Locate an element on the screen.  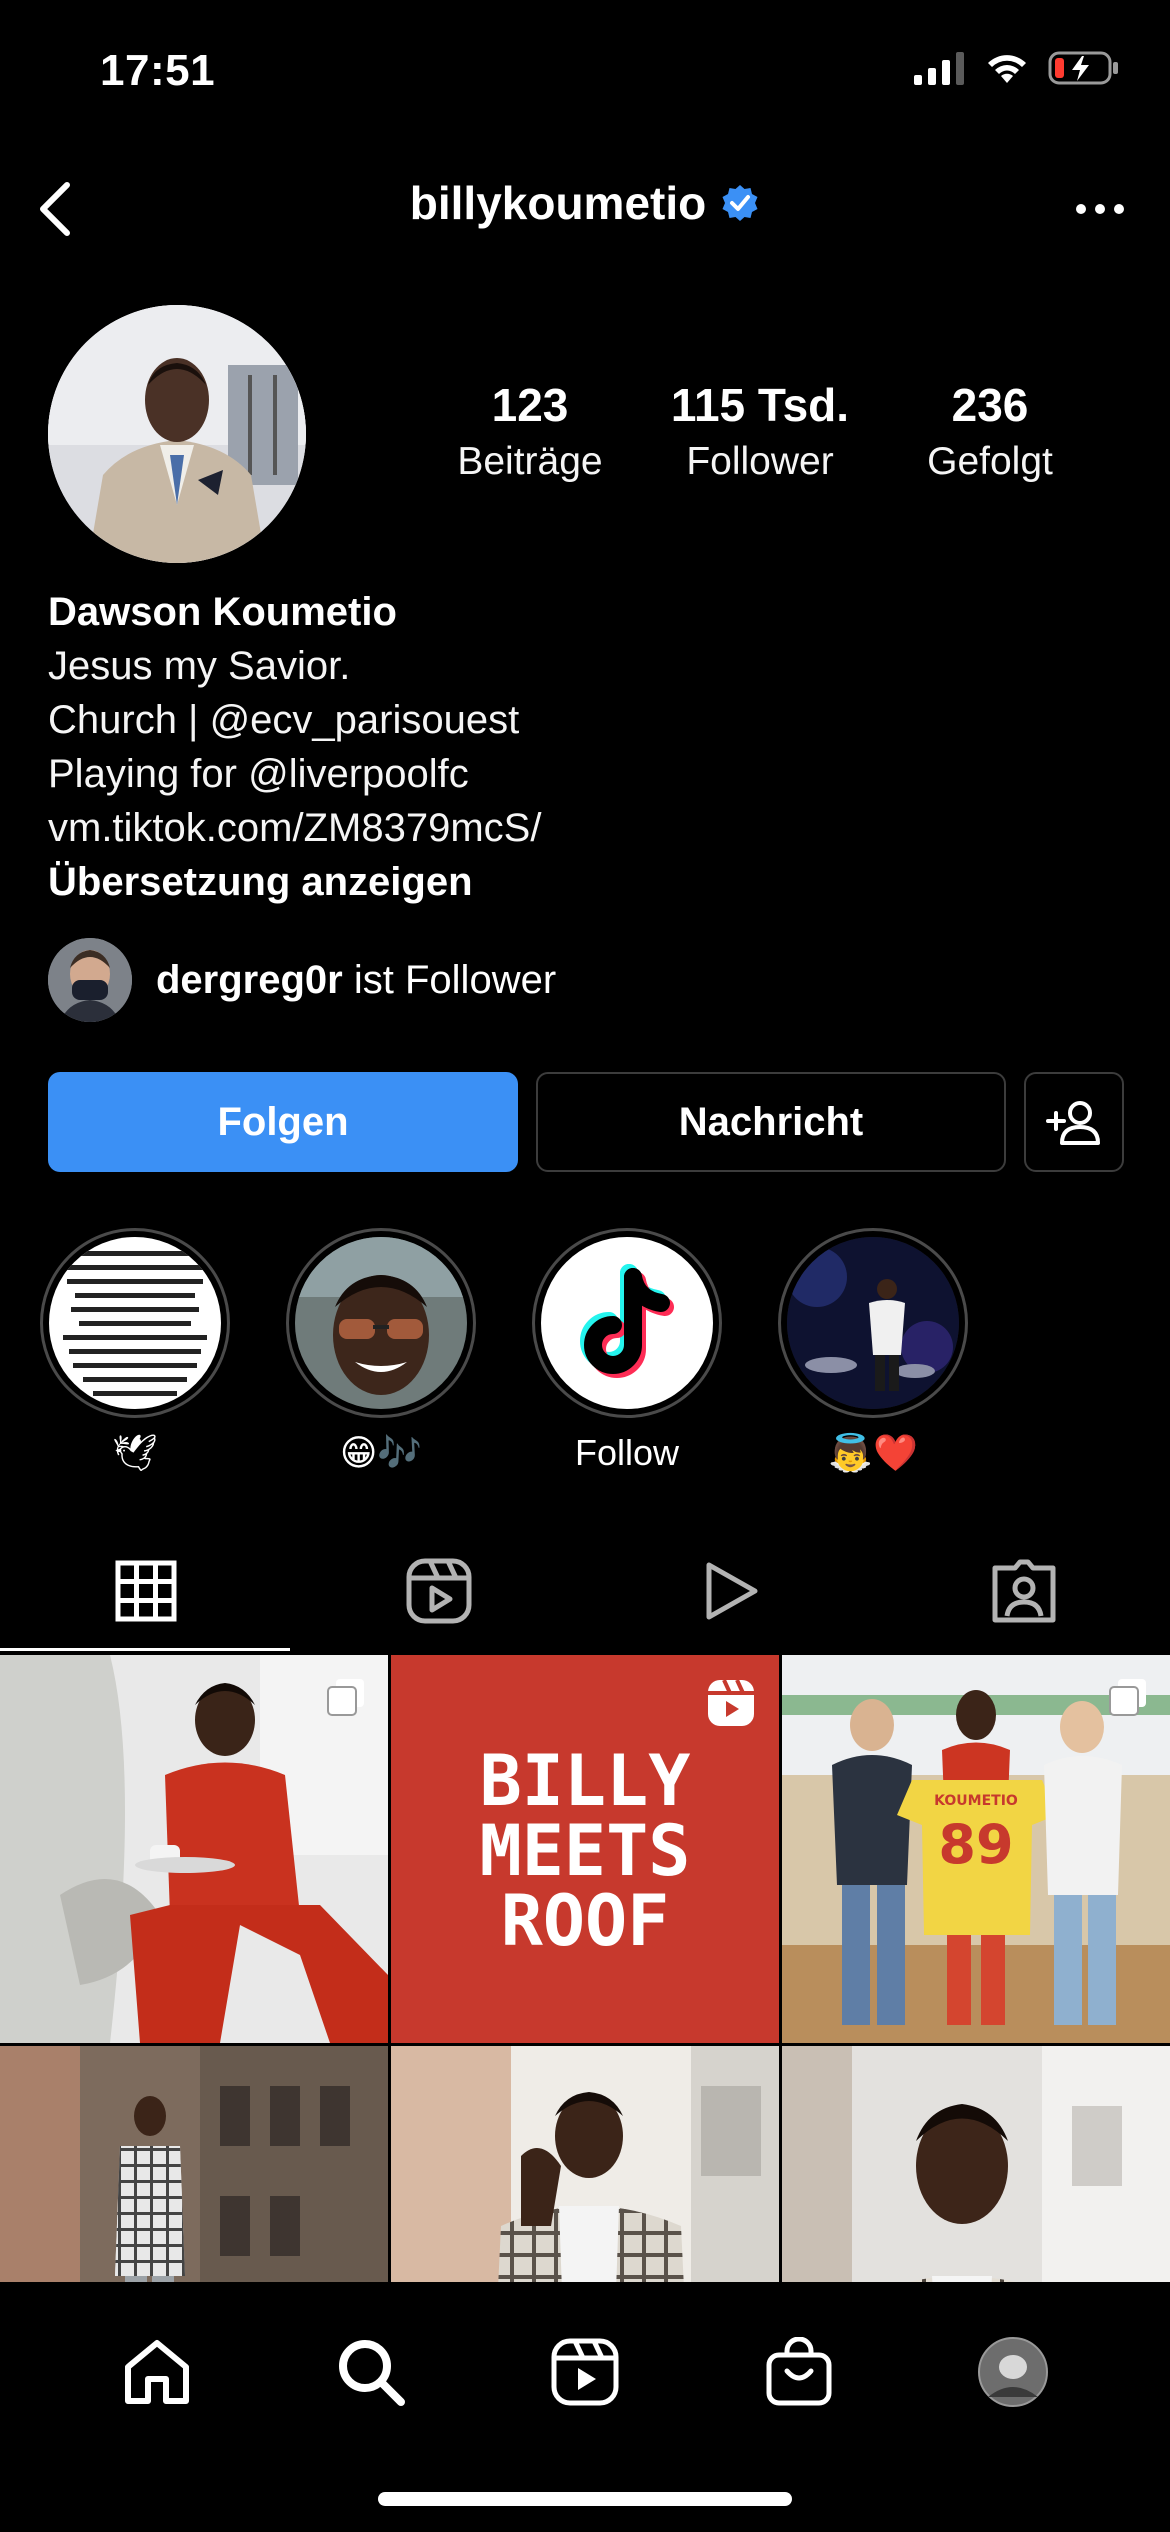
bio-line-club: Playing for @liverpoolfc is located at coordinates (588, 774).